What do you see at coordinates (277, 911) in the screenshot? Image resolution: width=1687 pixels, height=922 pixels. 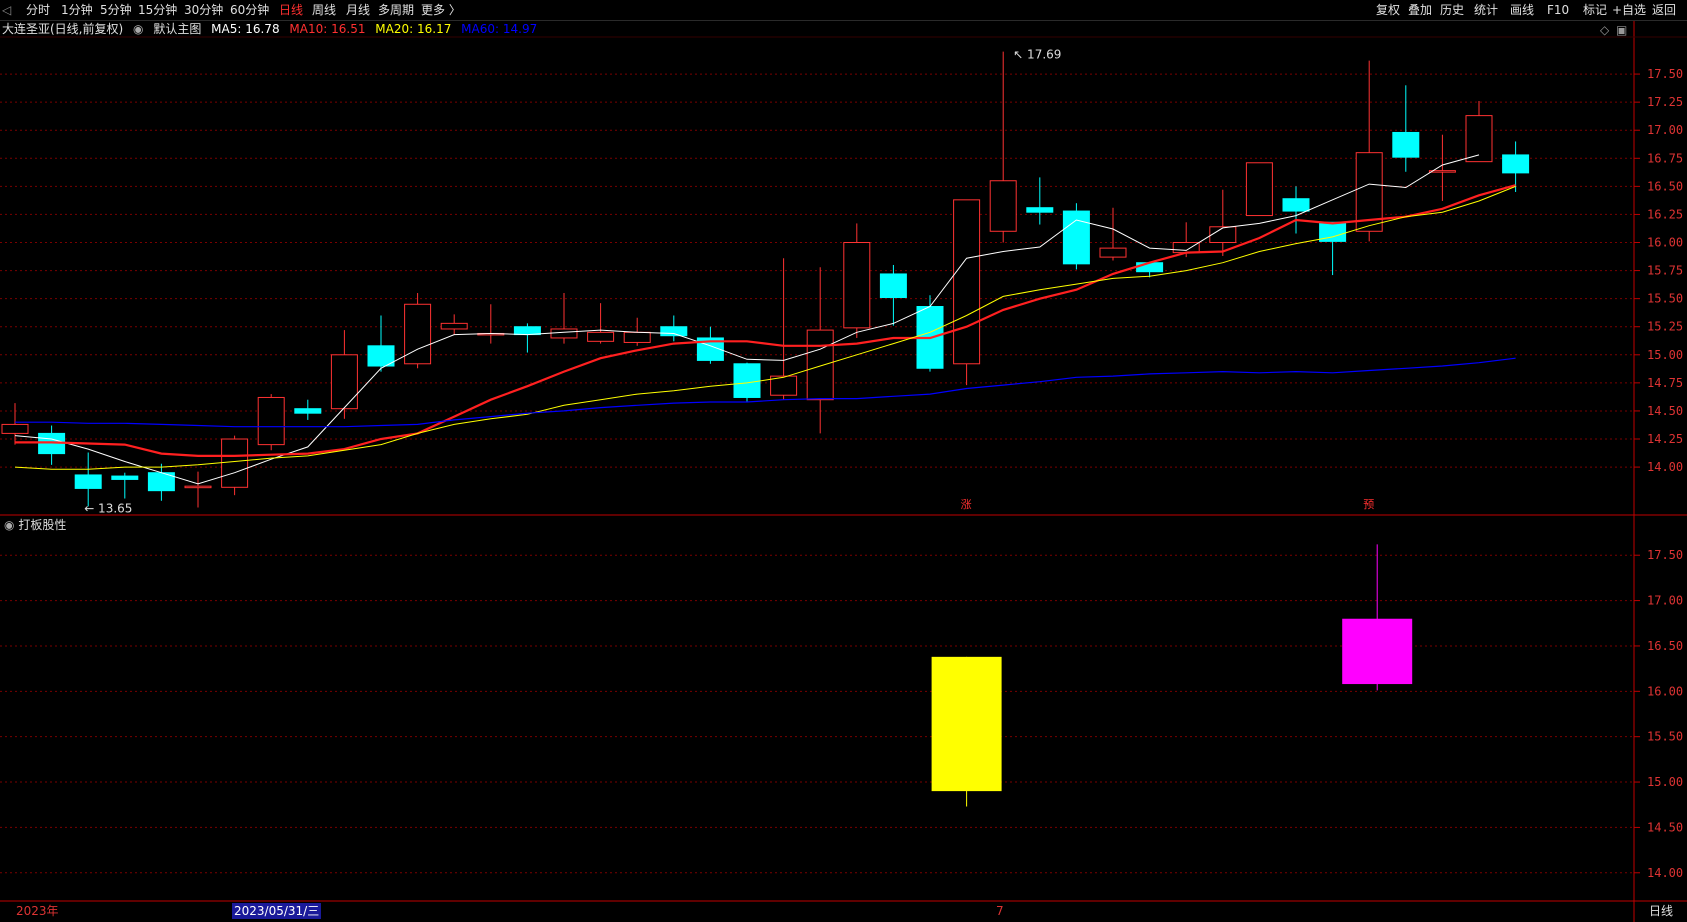 I see `cursor-date-label: 2023/05/31/三` at bounding box center [277, 911].